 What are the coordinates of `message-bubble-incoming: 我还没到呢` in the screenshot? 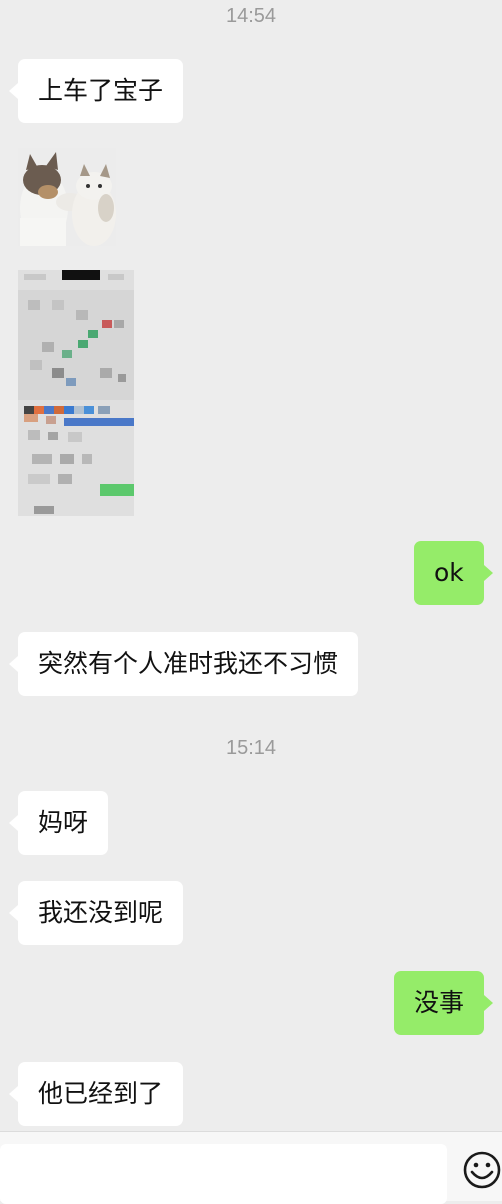 It's located at (96, 913).